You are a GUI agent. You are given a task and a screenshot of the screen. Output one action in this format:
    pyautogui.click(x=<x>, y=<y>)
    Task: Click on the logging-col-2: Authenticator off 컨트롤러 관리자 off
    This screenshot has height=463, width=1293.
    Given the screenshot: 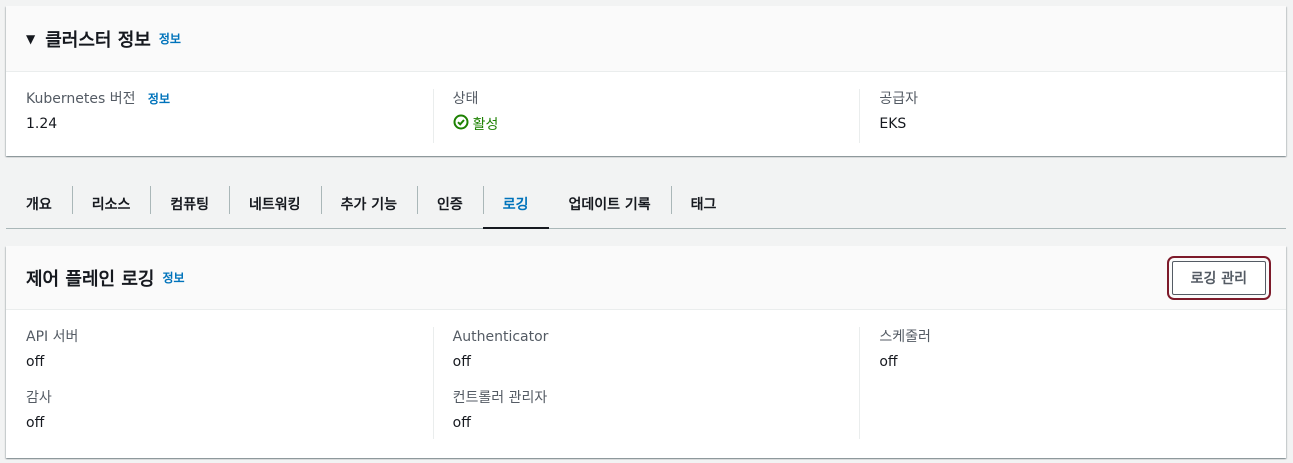 What is the action you would take?
    pyautogui.click(x=646, y=383)
    